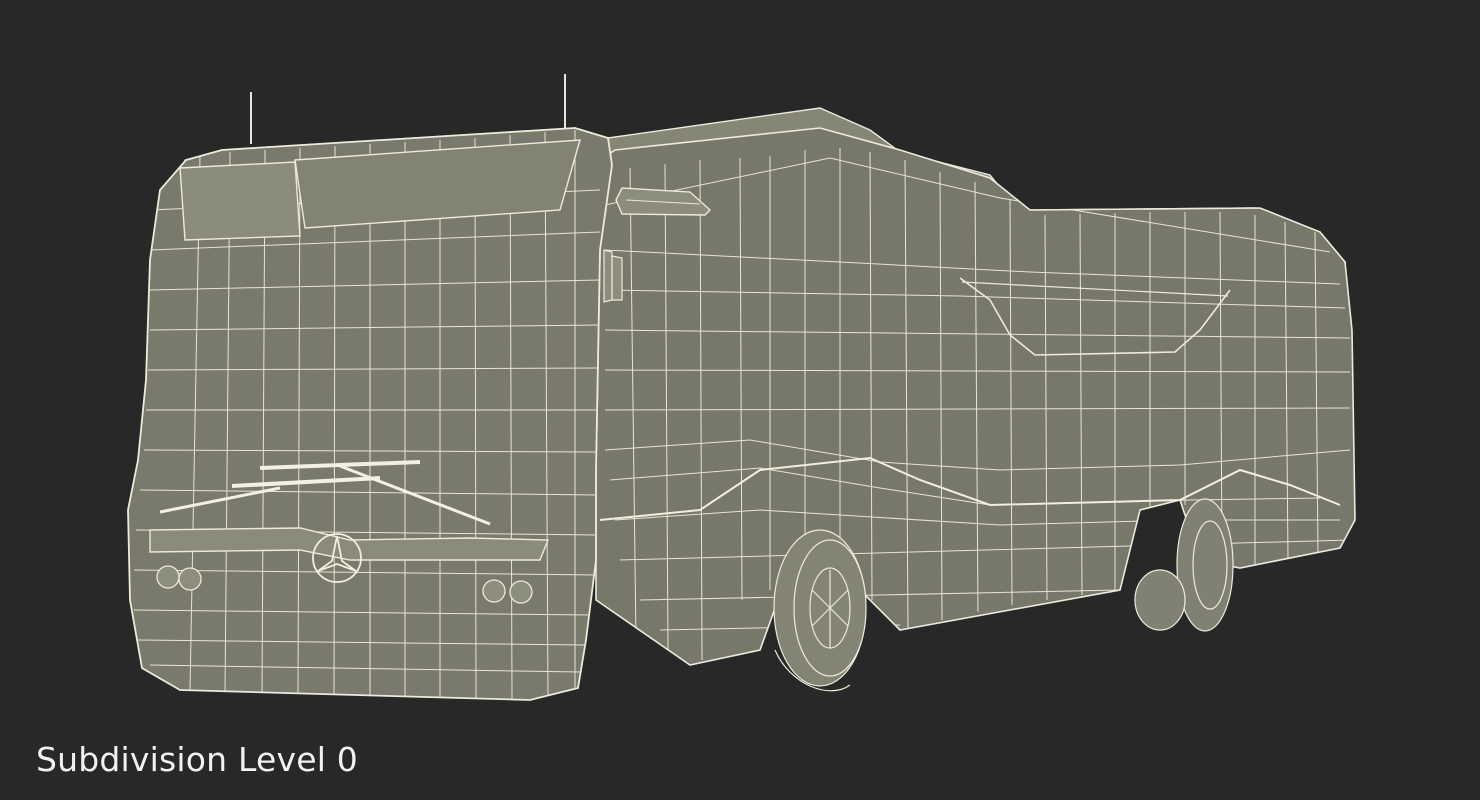  What do you see at coordinates (197, 759) in the screenshot?
I see `subdivision-level-caption: Subdivision Level 0` at bounding box center [197, 759].